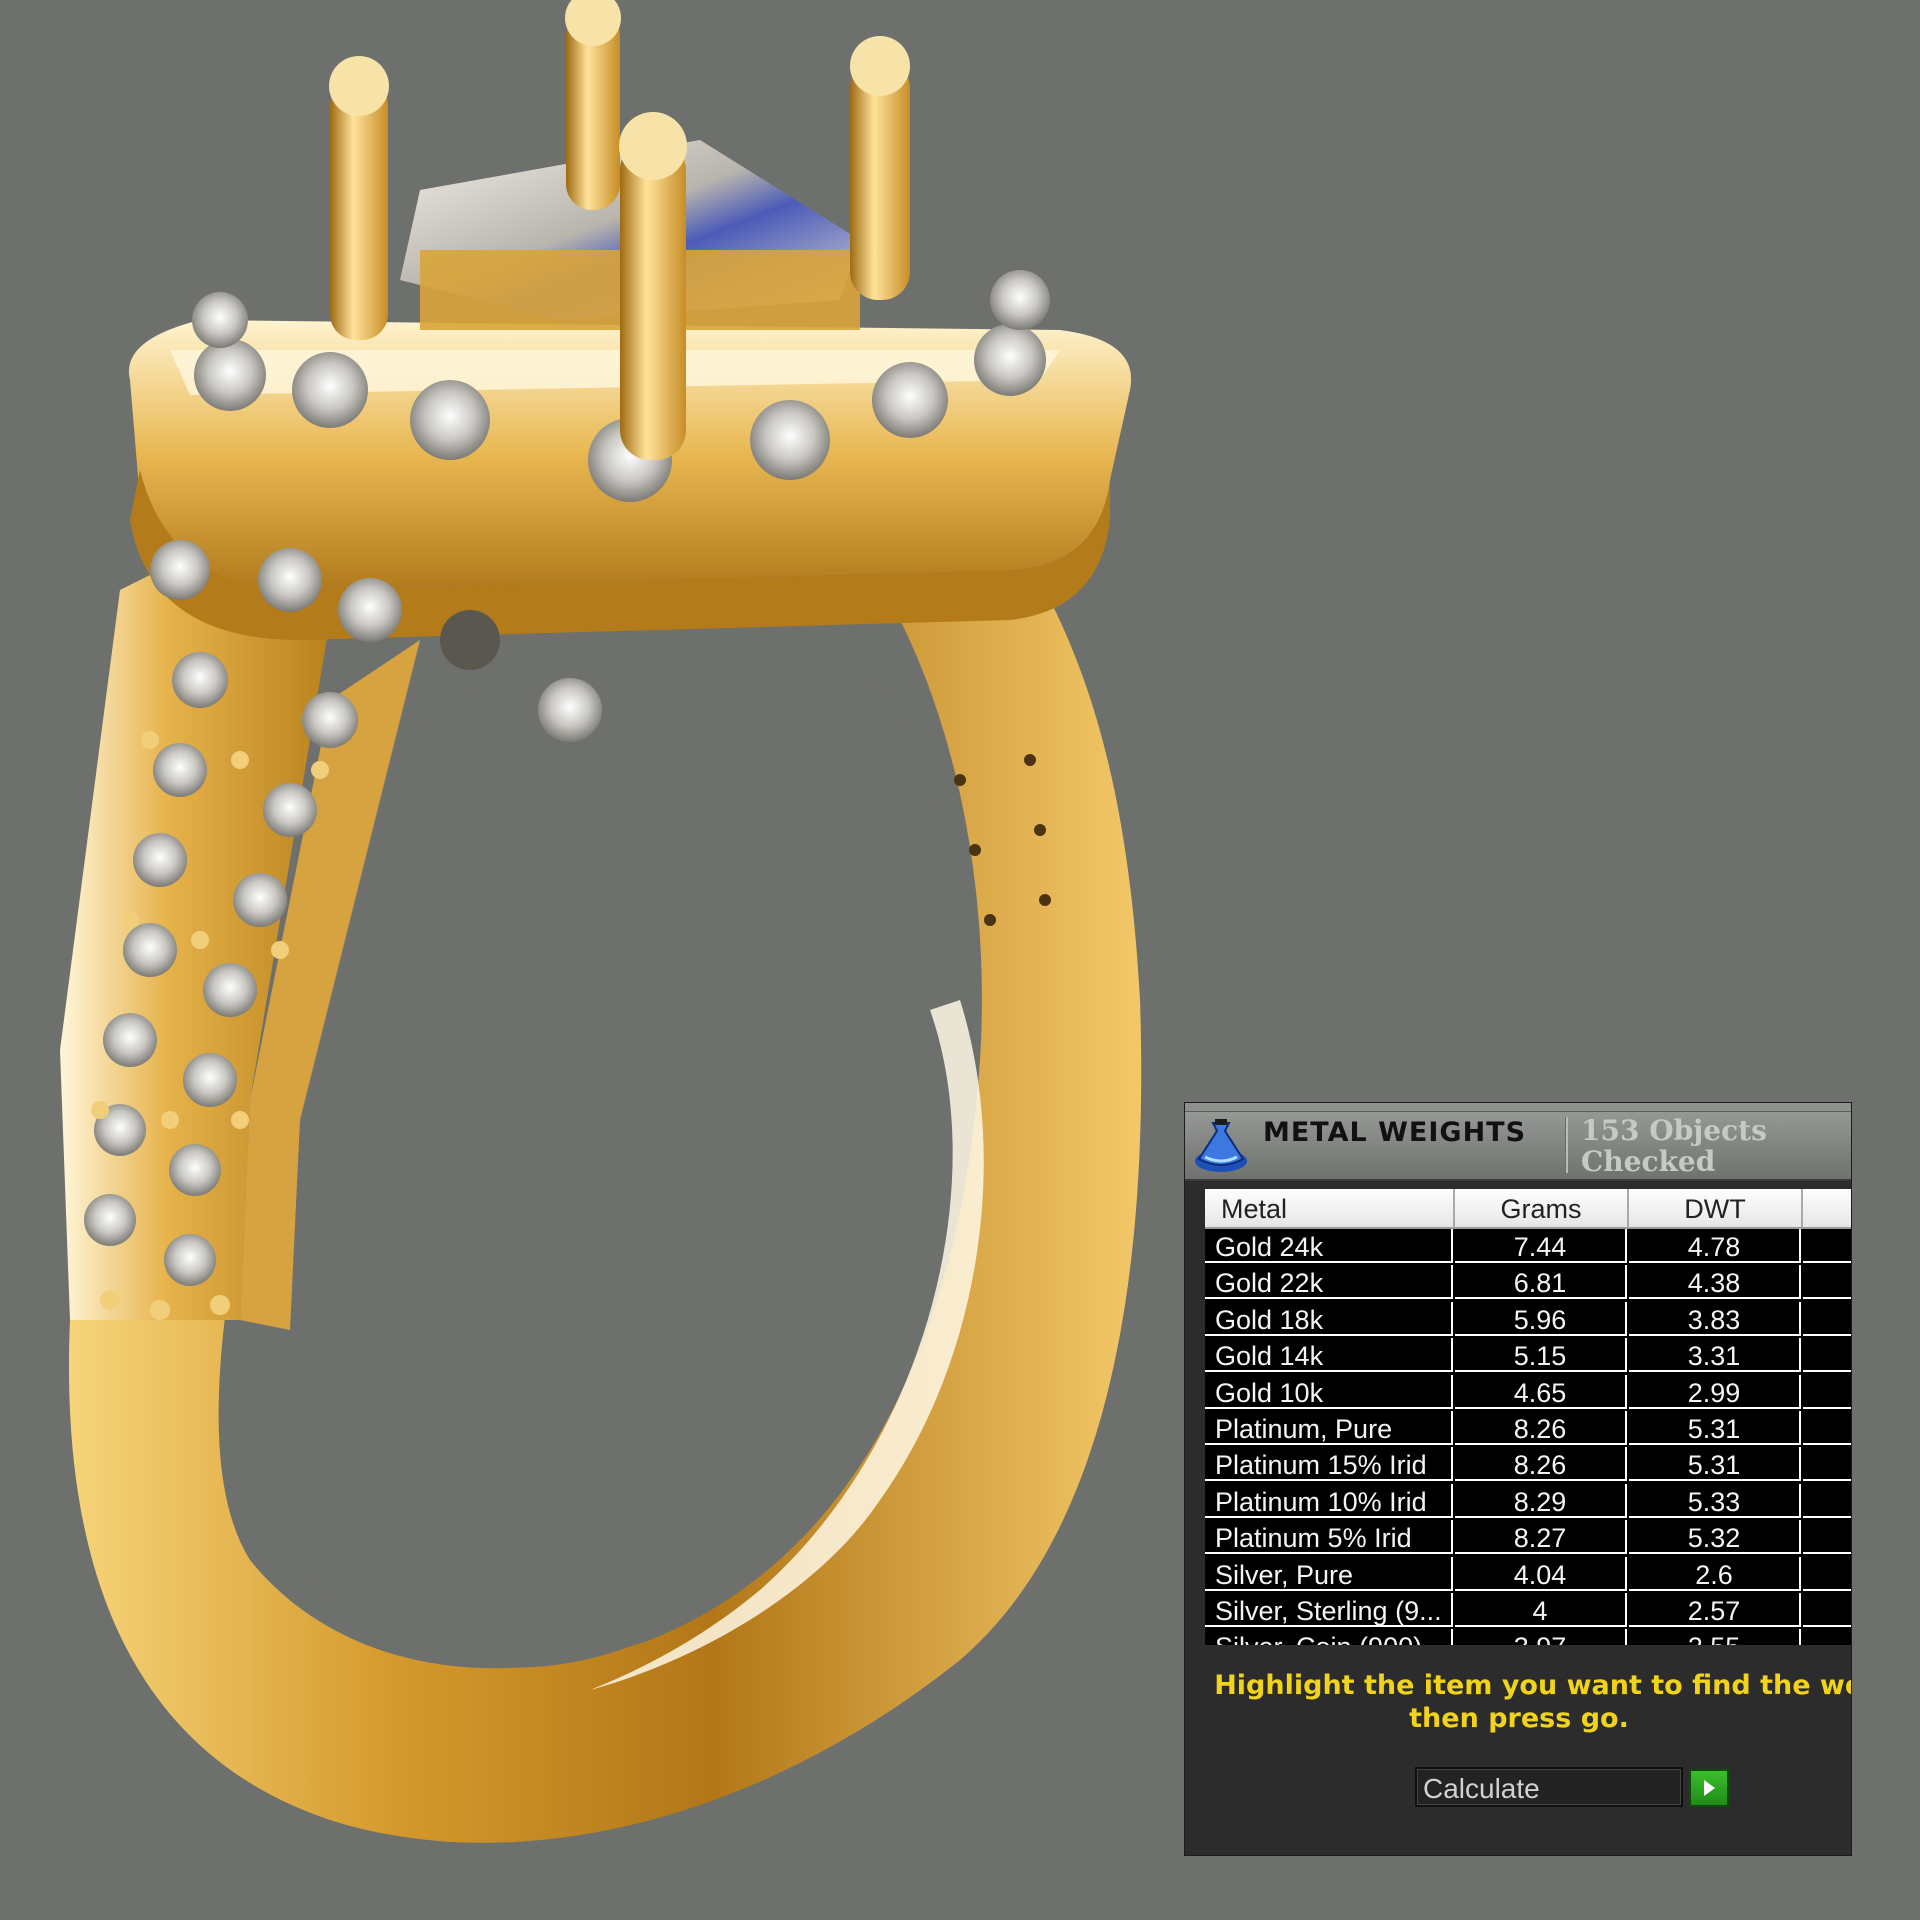 This screenshot has height=1920, width=1920. I want to click on go-button, so click(1709, 1788).